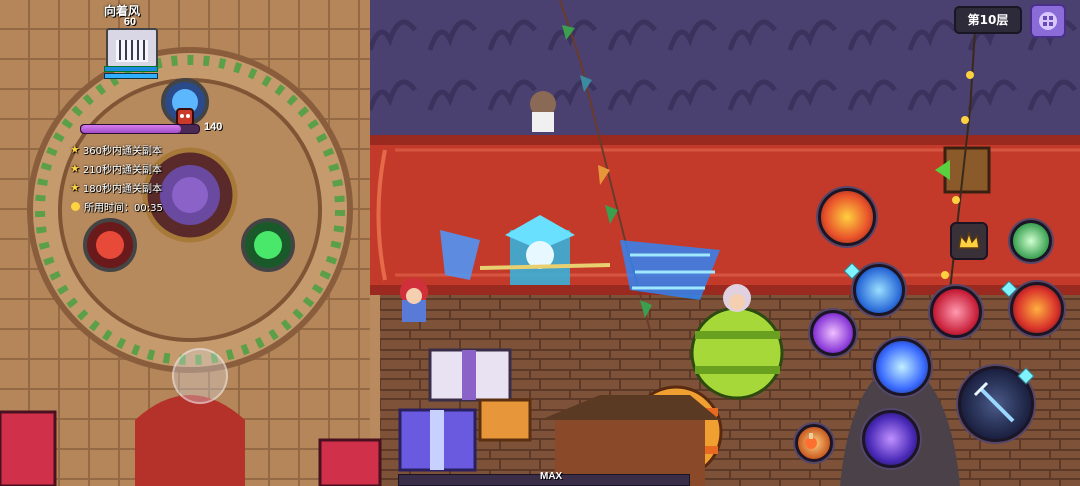 This screenshot has width=1080, height=486. Describe the element at coordinates (811, 441) in the screenshot. I see `potion-icon` at that location.